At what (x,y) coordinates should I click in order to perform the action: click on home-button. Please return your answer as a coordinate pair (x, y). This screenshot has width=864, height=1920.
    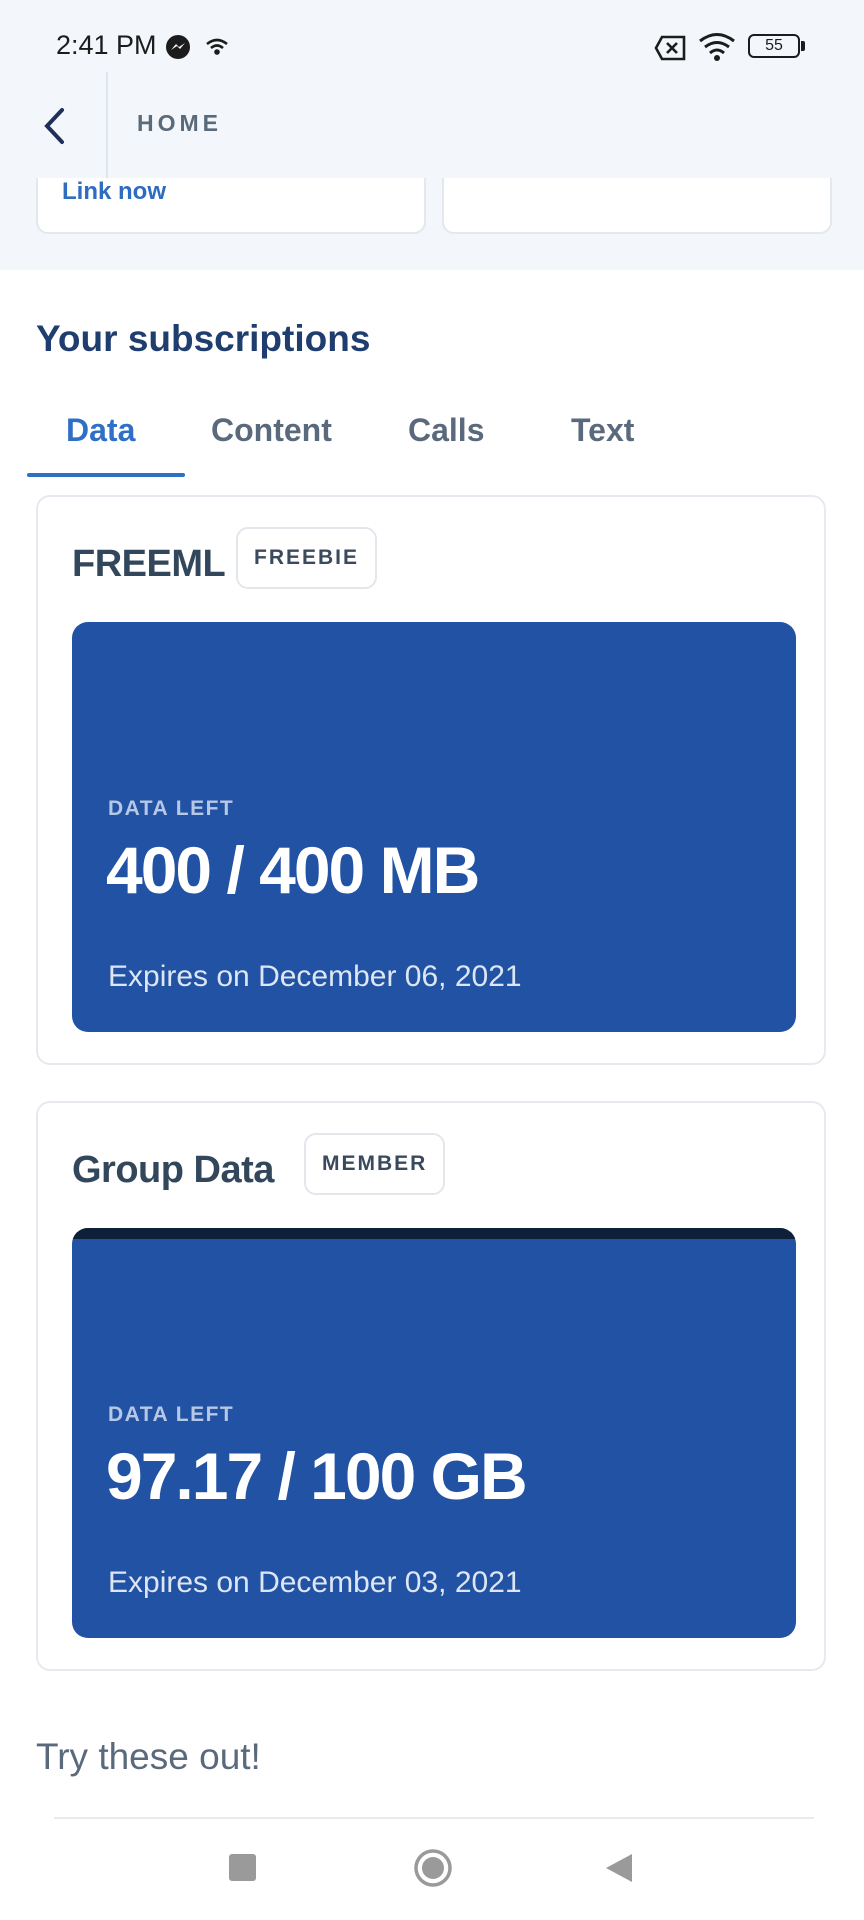
    Looking at the image, I should click on (433, 1868).